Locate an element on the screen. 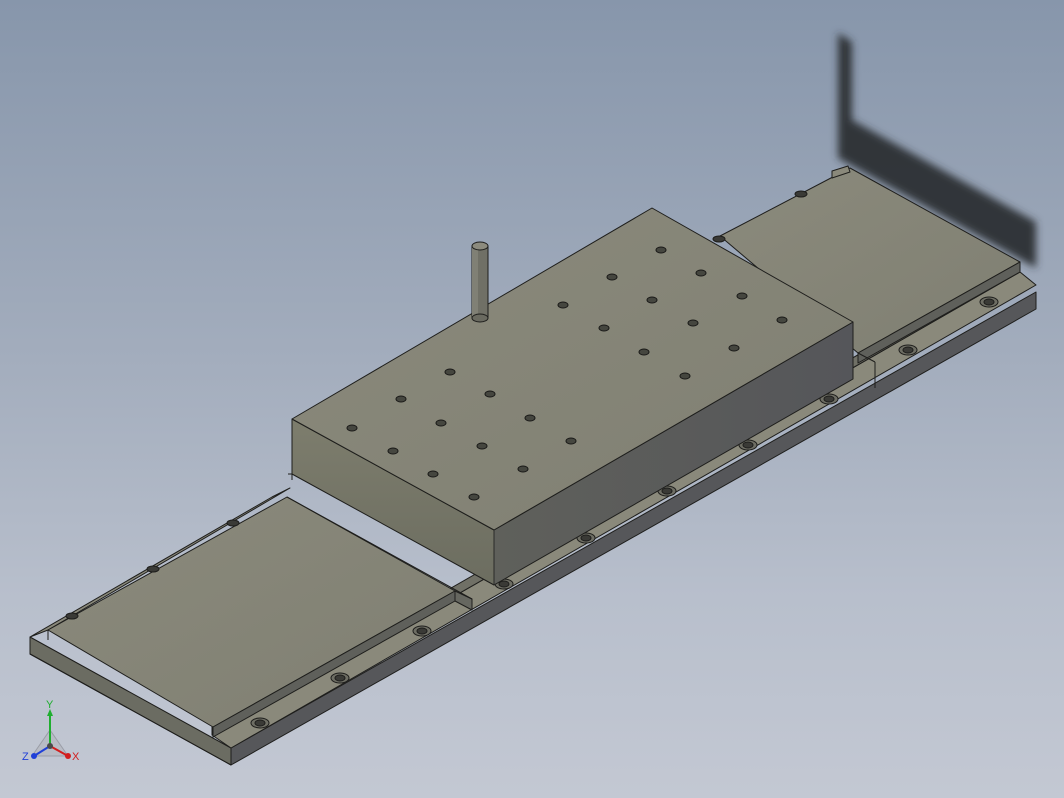 The width and height of the screenshot is (1064, 798). z-axis-label: Z is located at coordinates (25, 757).